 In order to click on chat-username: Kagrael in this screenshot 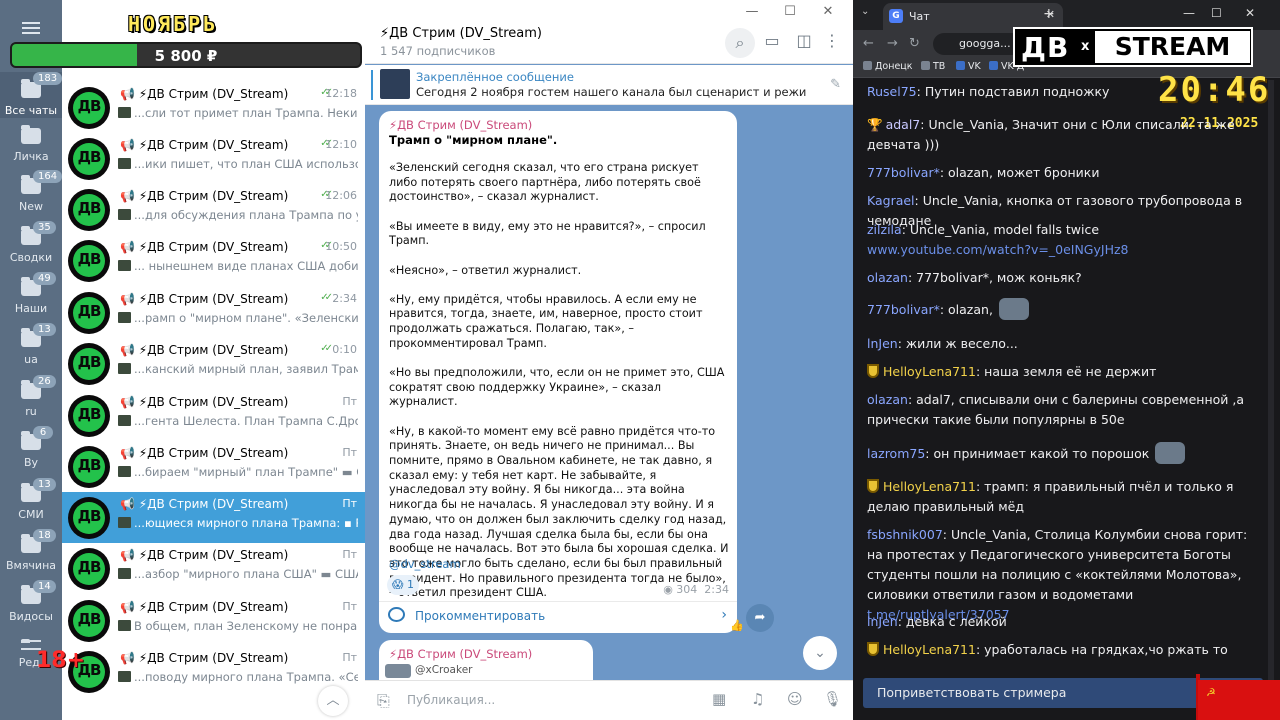, I will do `click(891, 200)`.